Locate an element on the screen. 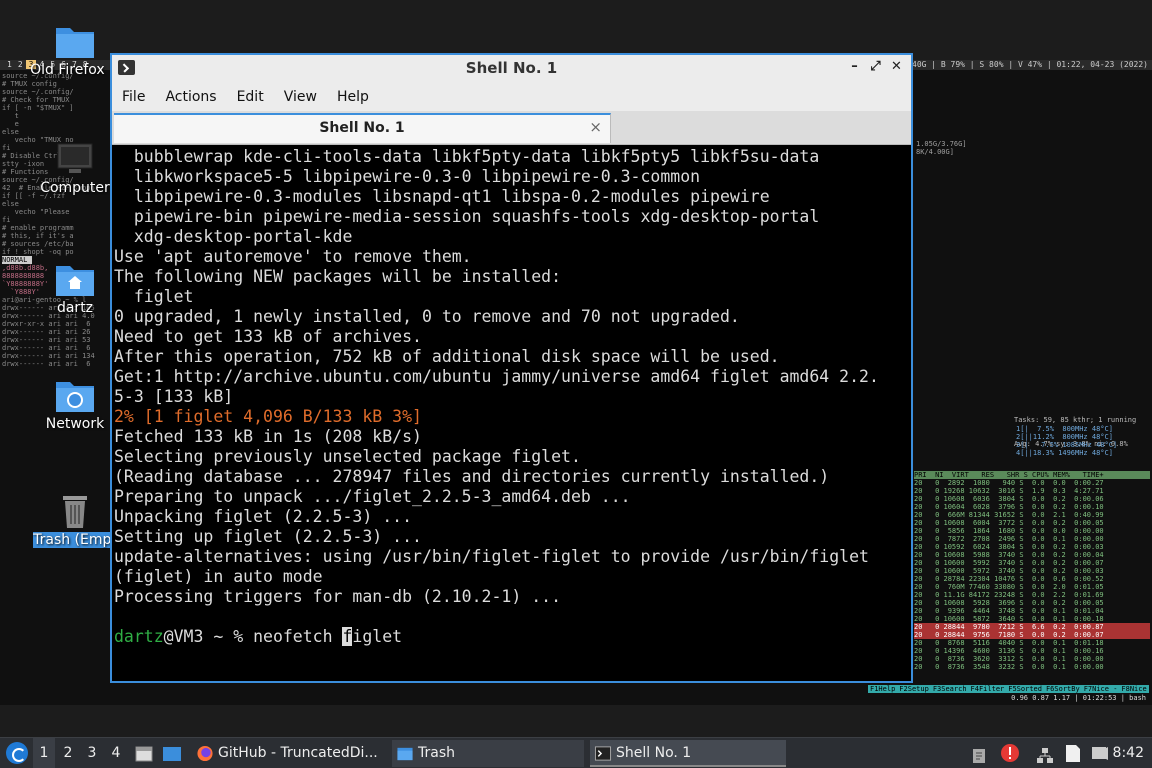 This screenshot has height=768, width=1152. task-label: Shell No. 1 is located at coordinates (654, 753).